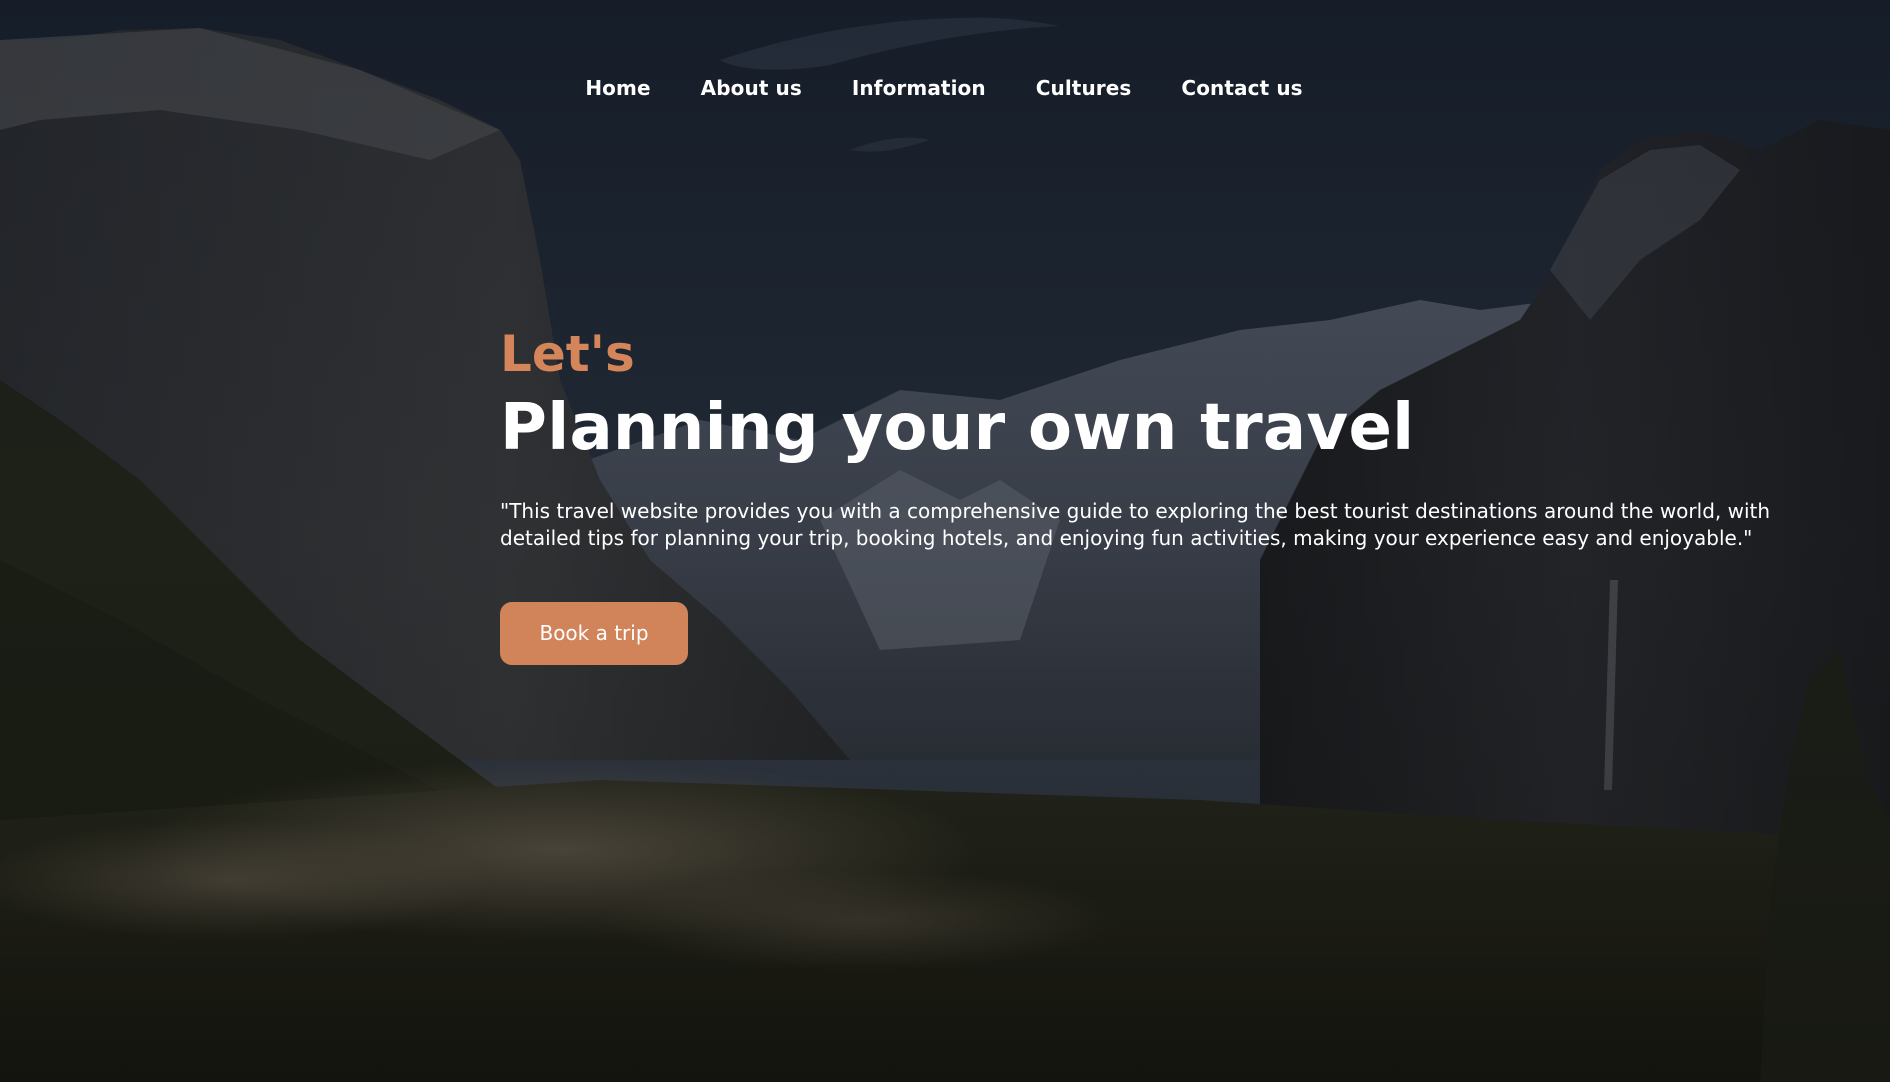 The image size is (1890, 1082). Describe the element at coordinates (617, 88) in the screenshot. I see `nav-link-home: Home` at that location.